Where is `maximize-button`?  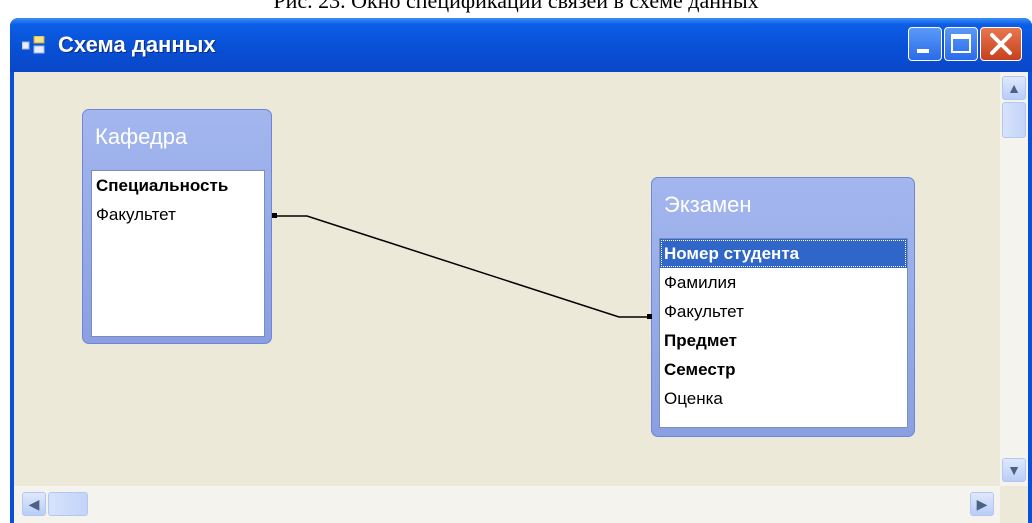 maximize-button is located at coordinates (961, 44).